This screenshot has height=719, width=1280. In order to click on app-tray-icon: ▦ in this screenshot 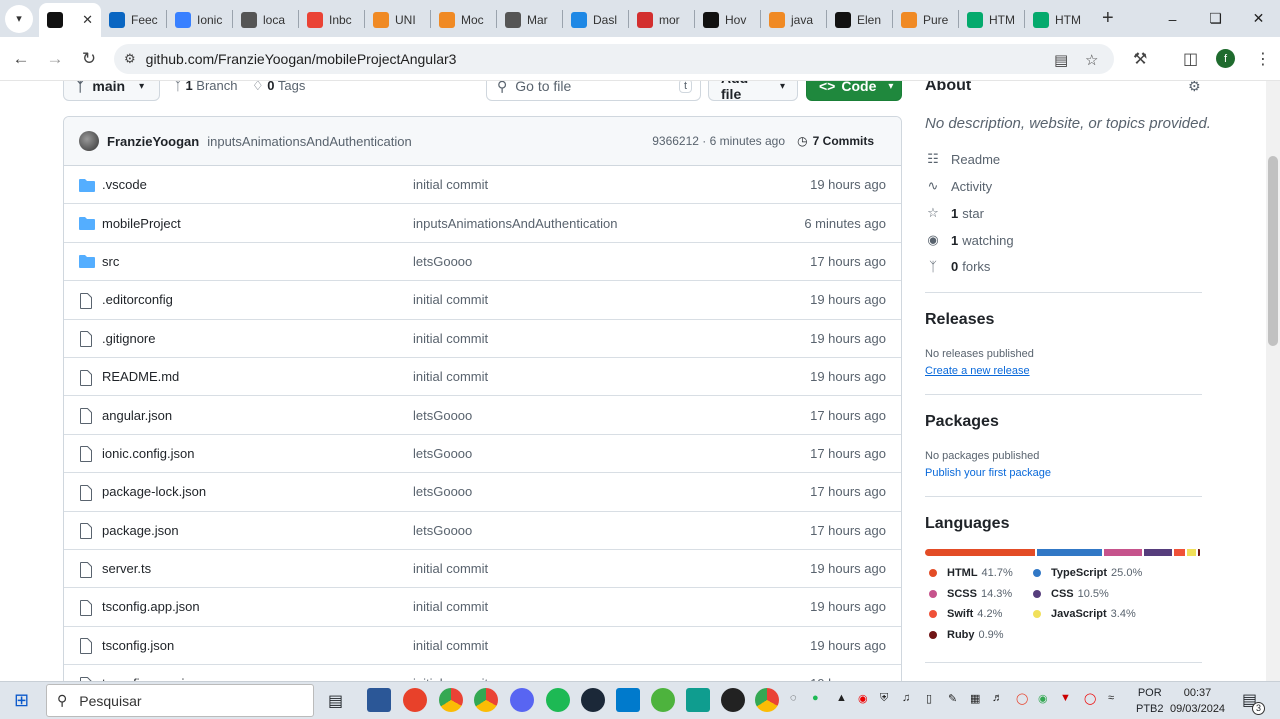, I will do `click(975, 698)`.